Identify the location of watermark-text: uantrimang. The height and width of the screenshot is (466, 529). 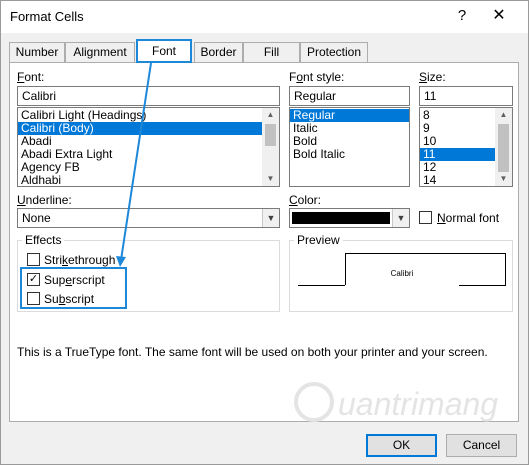
(418, 404).